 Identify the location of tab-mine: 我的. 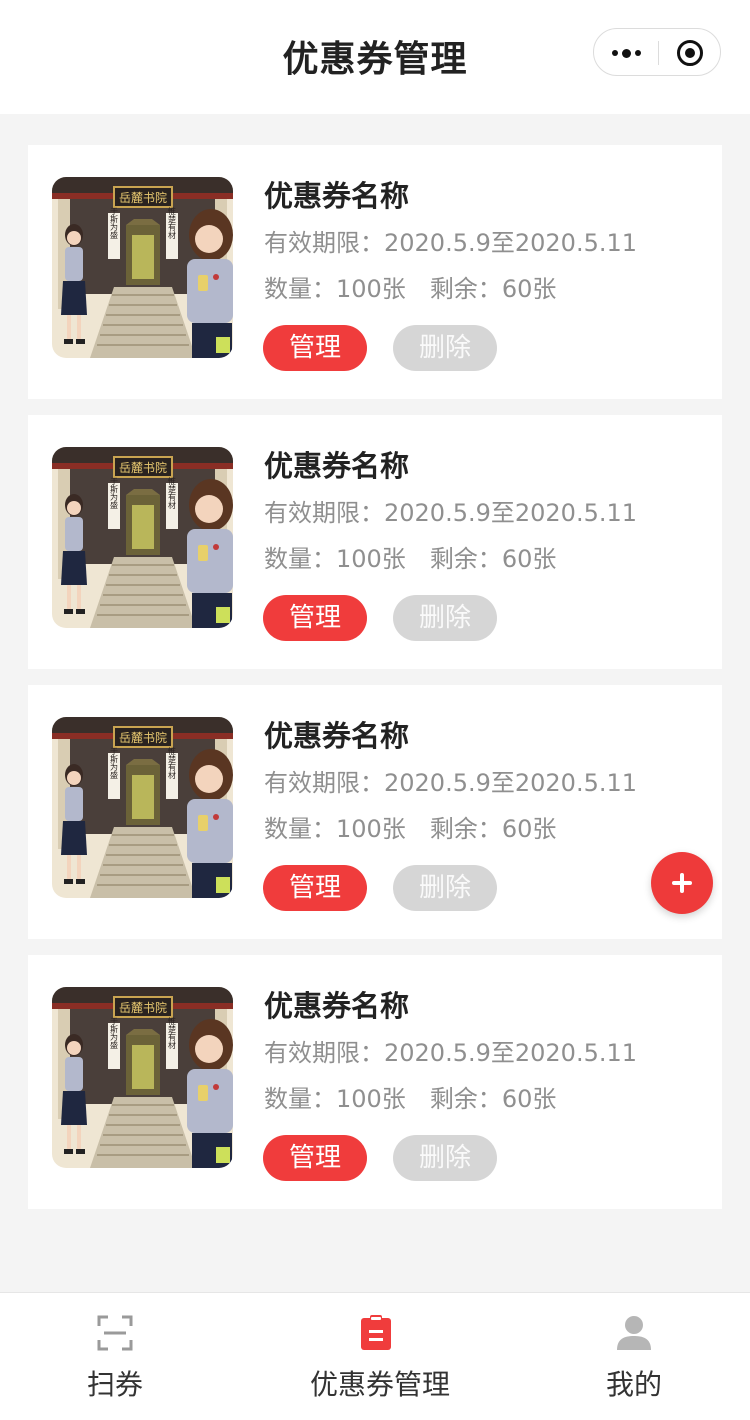
(634, 1356).